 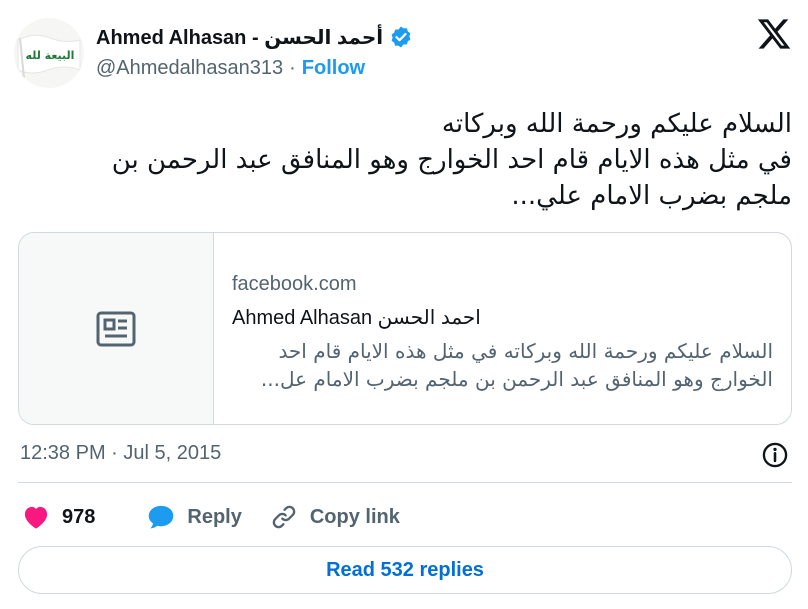 I want to click on article-icon, so click(x=116, y=328).